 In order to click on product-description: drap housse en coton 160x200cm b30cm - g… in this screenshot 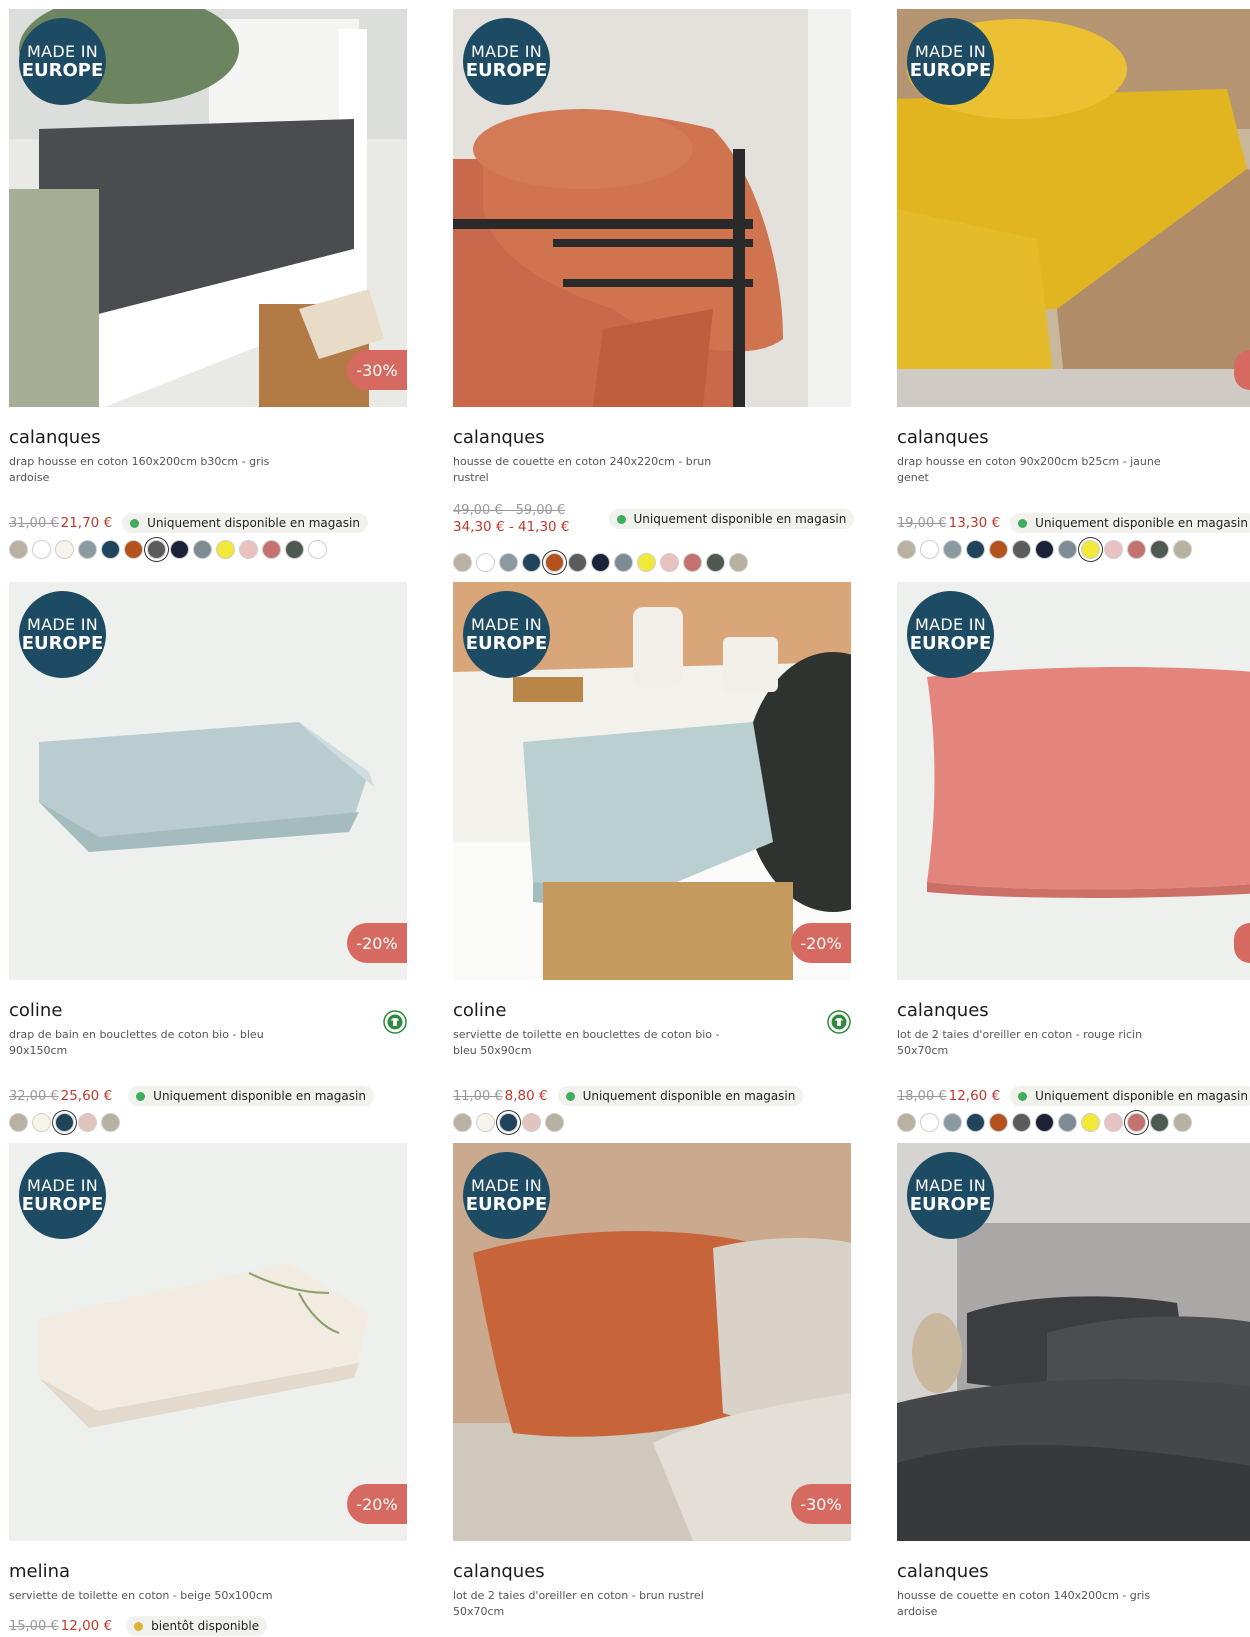, I will do `click(144, 470)`.